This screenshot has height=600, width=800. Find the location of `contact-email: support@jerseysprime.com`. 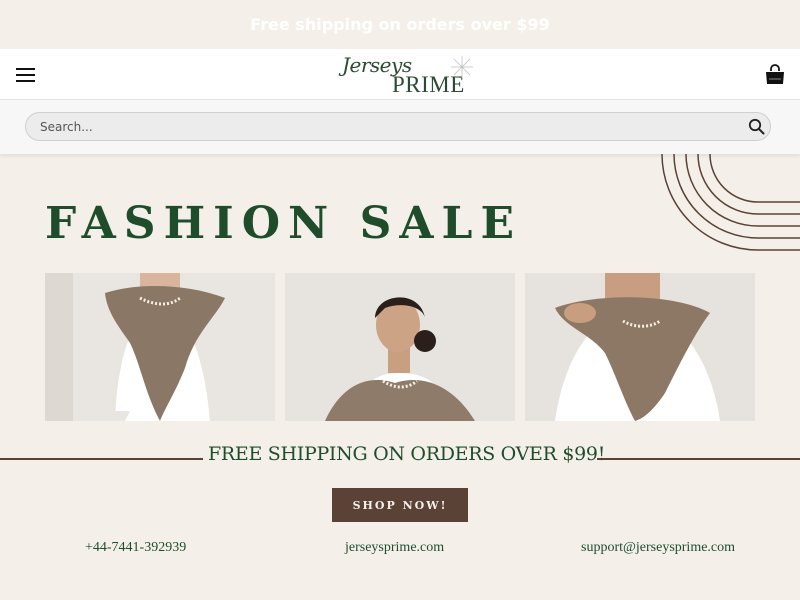

contact-email: support@jerseysprime.com is located at coordinates (658, 548).